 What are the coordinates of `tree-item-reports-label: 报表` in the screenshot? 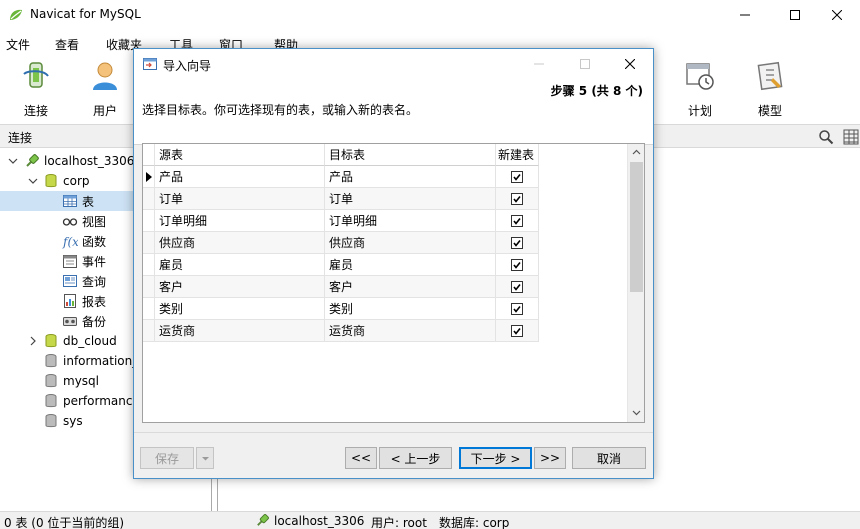 It's located at (94, 301).